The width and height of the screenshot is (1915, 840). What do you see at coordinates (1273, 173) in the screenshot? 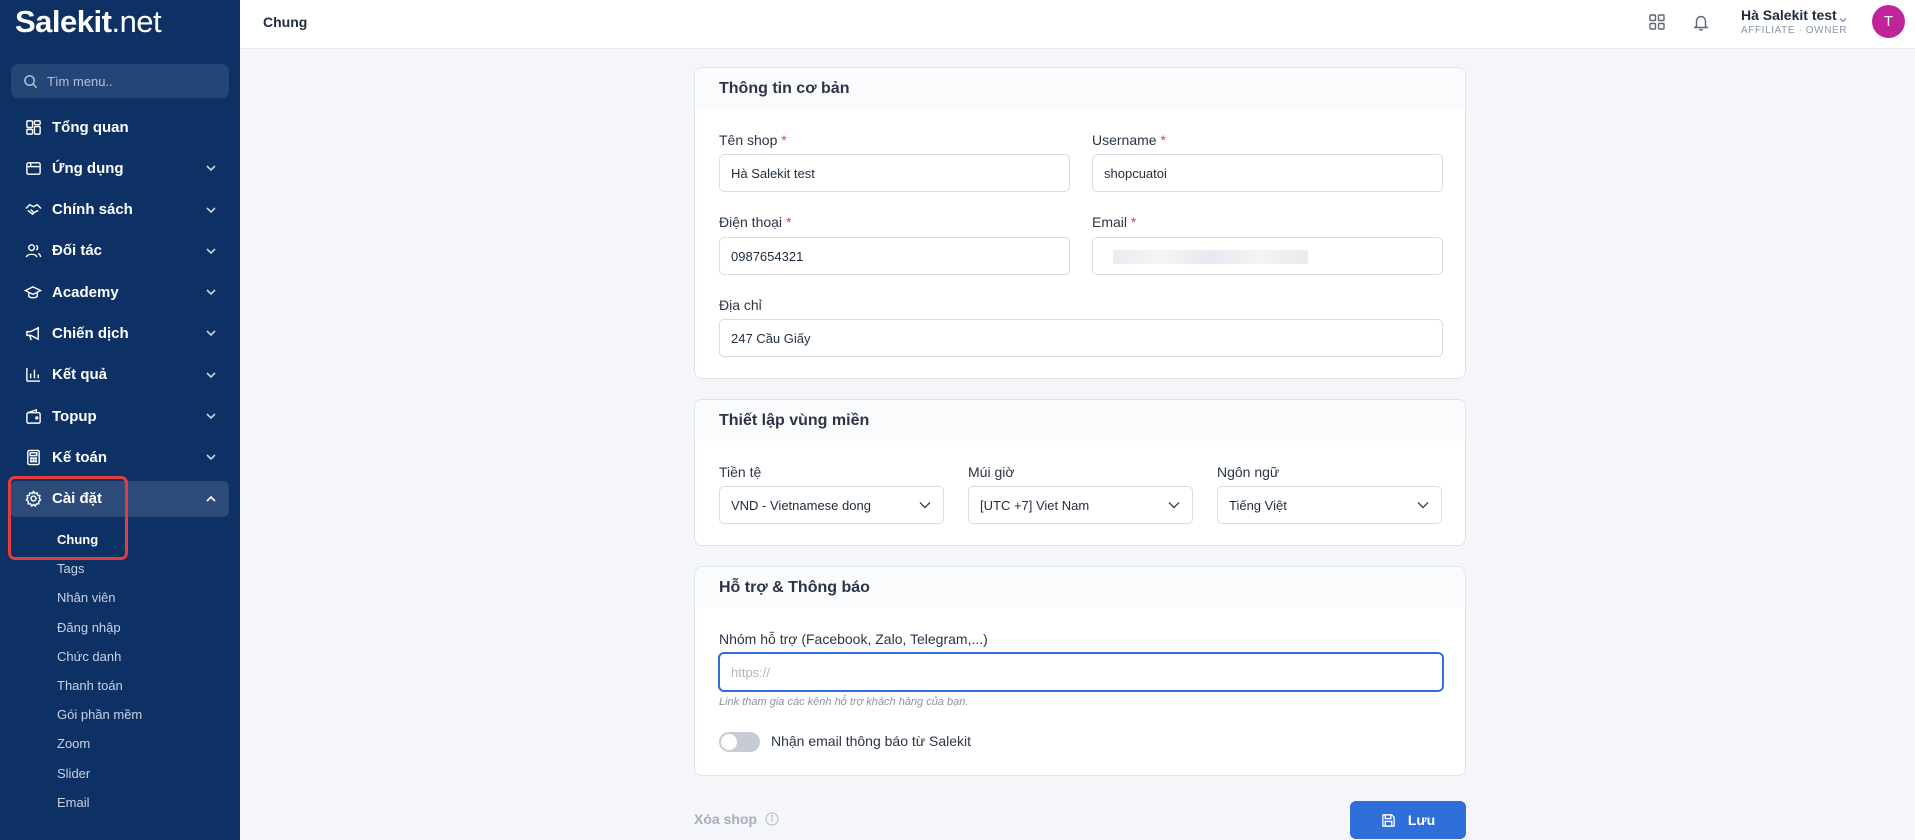
I see `username-input` at bounding box center [1273, 173].